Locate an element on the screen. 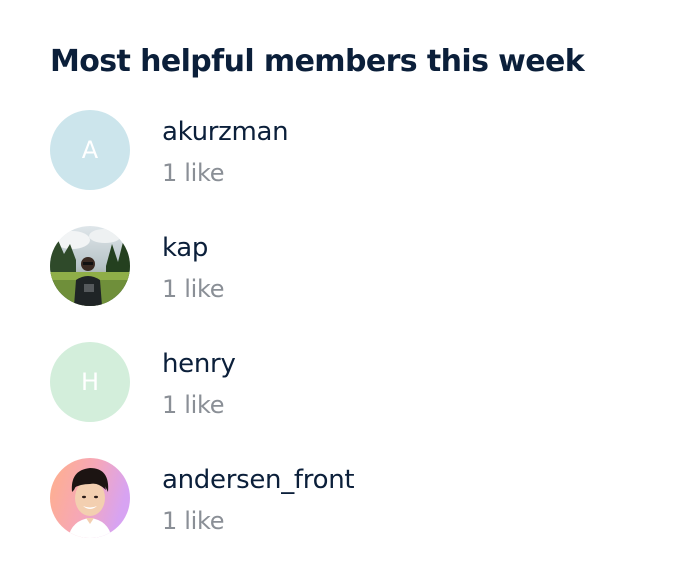 The height and width of the screenshot is (580, 690). member-info: kap 1 like is located at coordinates (193, 266).